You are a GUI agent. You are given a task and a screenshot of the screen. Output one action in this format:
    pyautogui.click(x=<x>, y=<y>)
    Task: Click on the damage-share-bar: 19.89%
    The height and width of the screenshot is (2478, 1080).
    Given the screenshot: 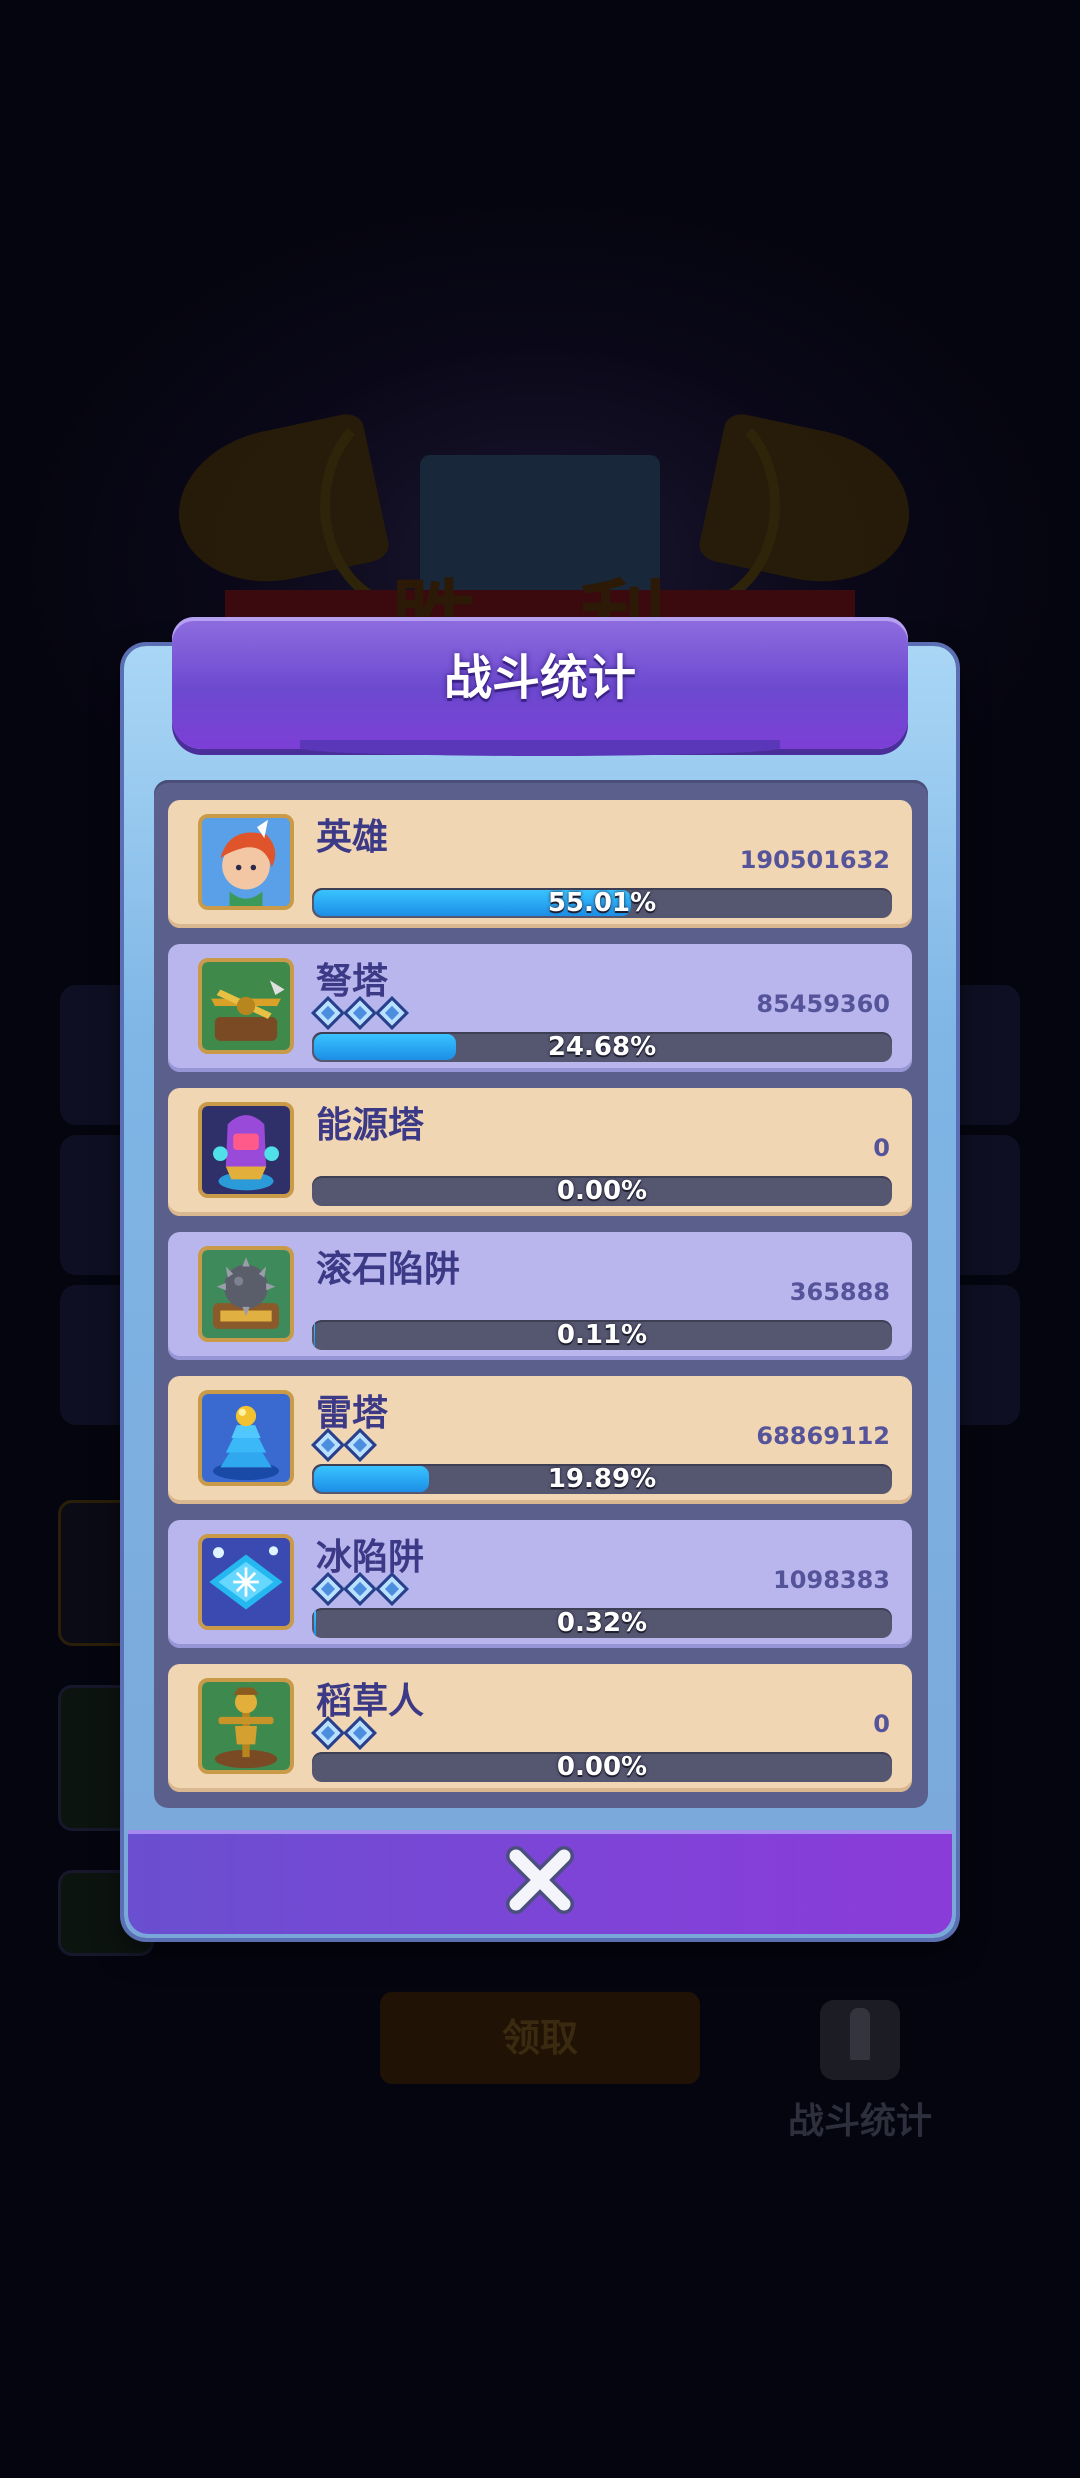 What is the action you would take?
    pyautogui.click(x=602, y=1479)
    